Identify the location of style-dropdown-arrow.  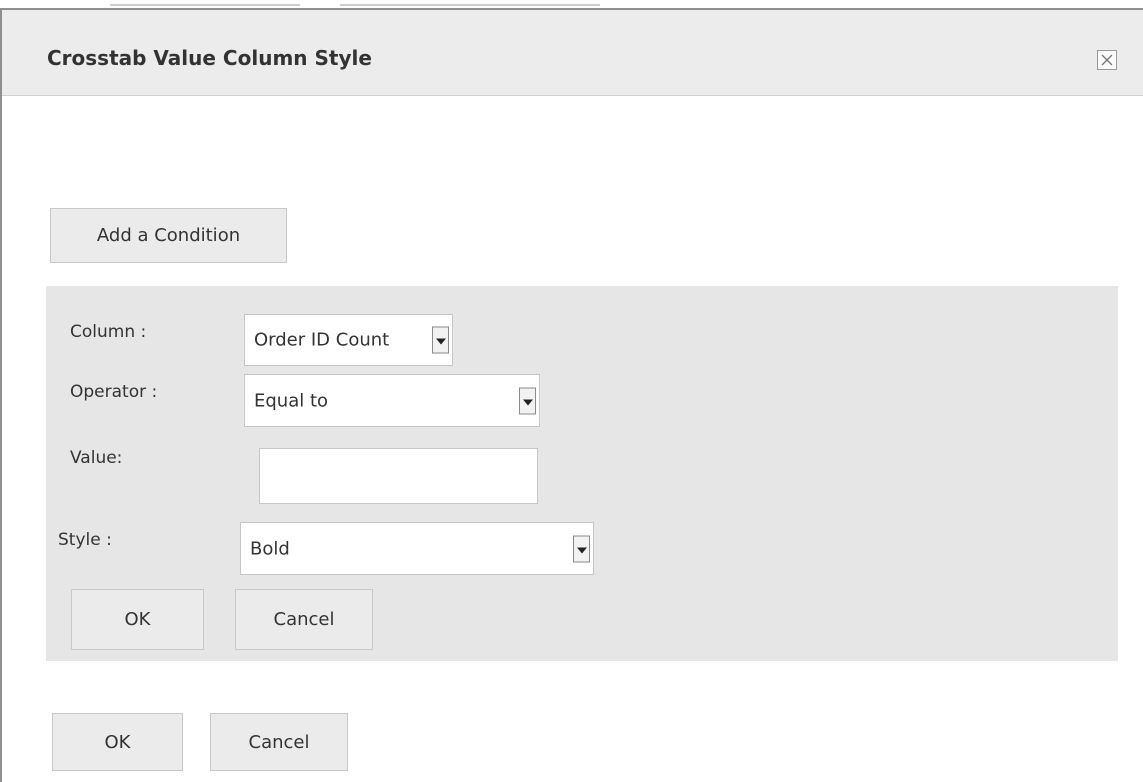
(581, 548).